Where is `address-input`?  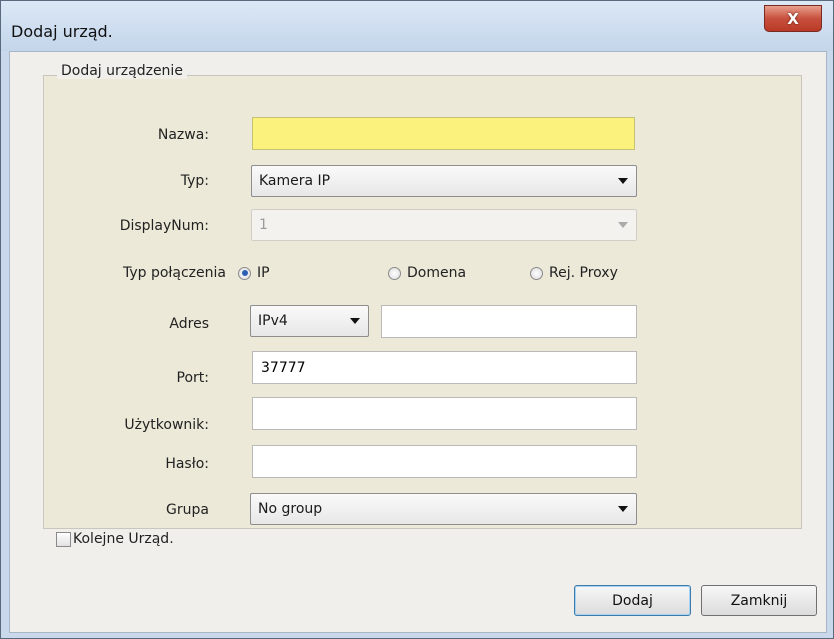 address-input is located at coordinates (509, 321).